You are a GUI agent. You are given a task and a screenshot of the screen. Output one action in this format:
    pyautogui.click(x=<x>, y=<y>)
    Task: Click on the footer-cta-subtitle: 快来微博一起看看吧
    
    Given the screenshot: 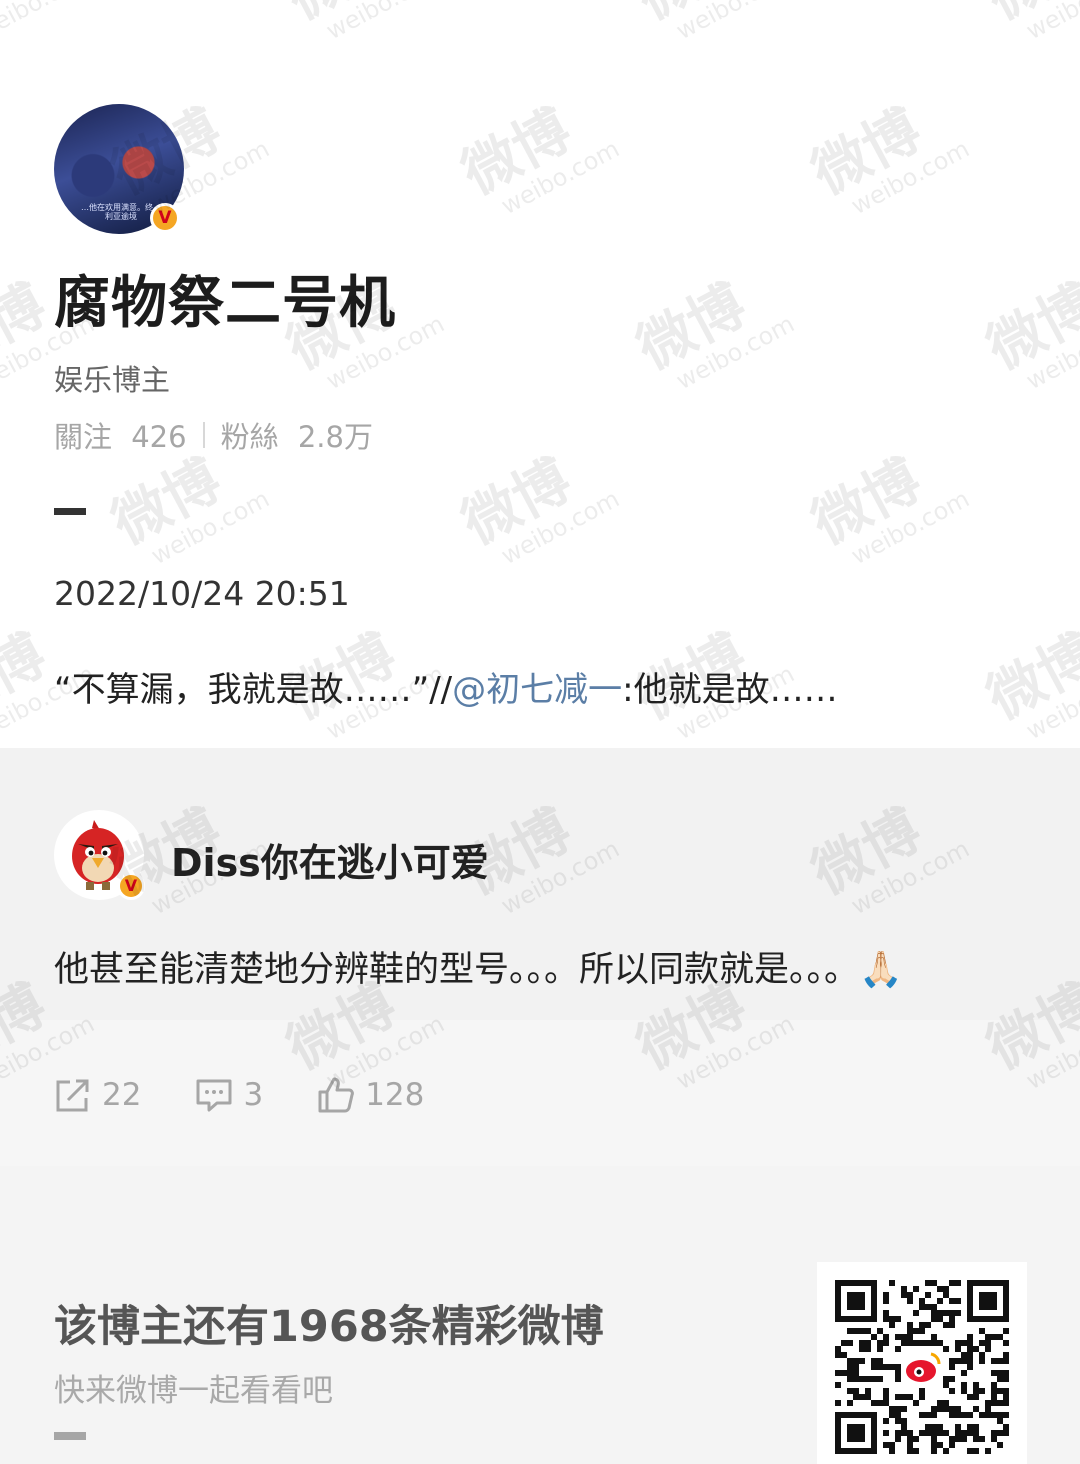 What is the action you would take?
    pyautogui.click(x=193, y=1391)
    